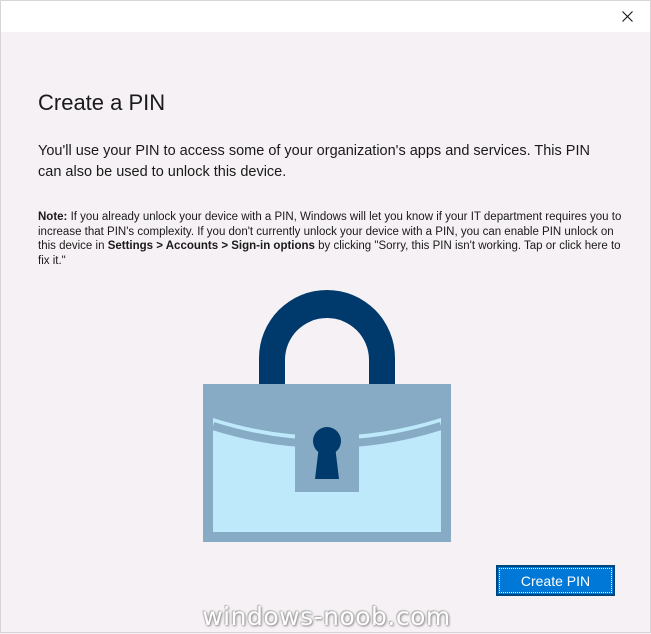  I want to click on note-label: Note:, so click(53, 217).